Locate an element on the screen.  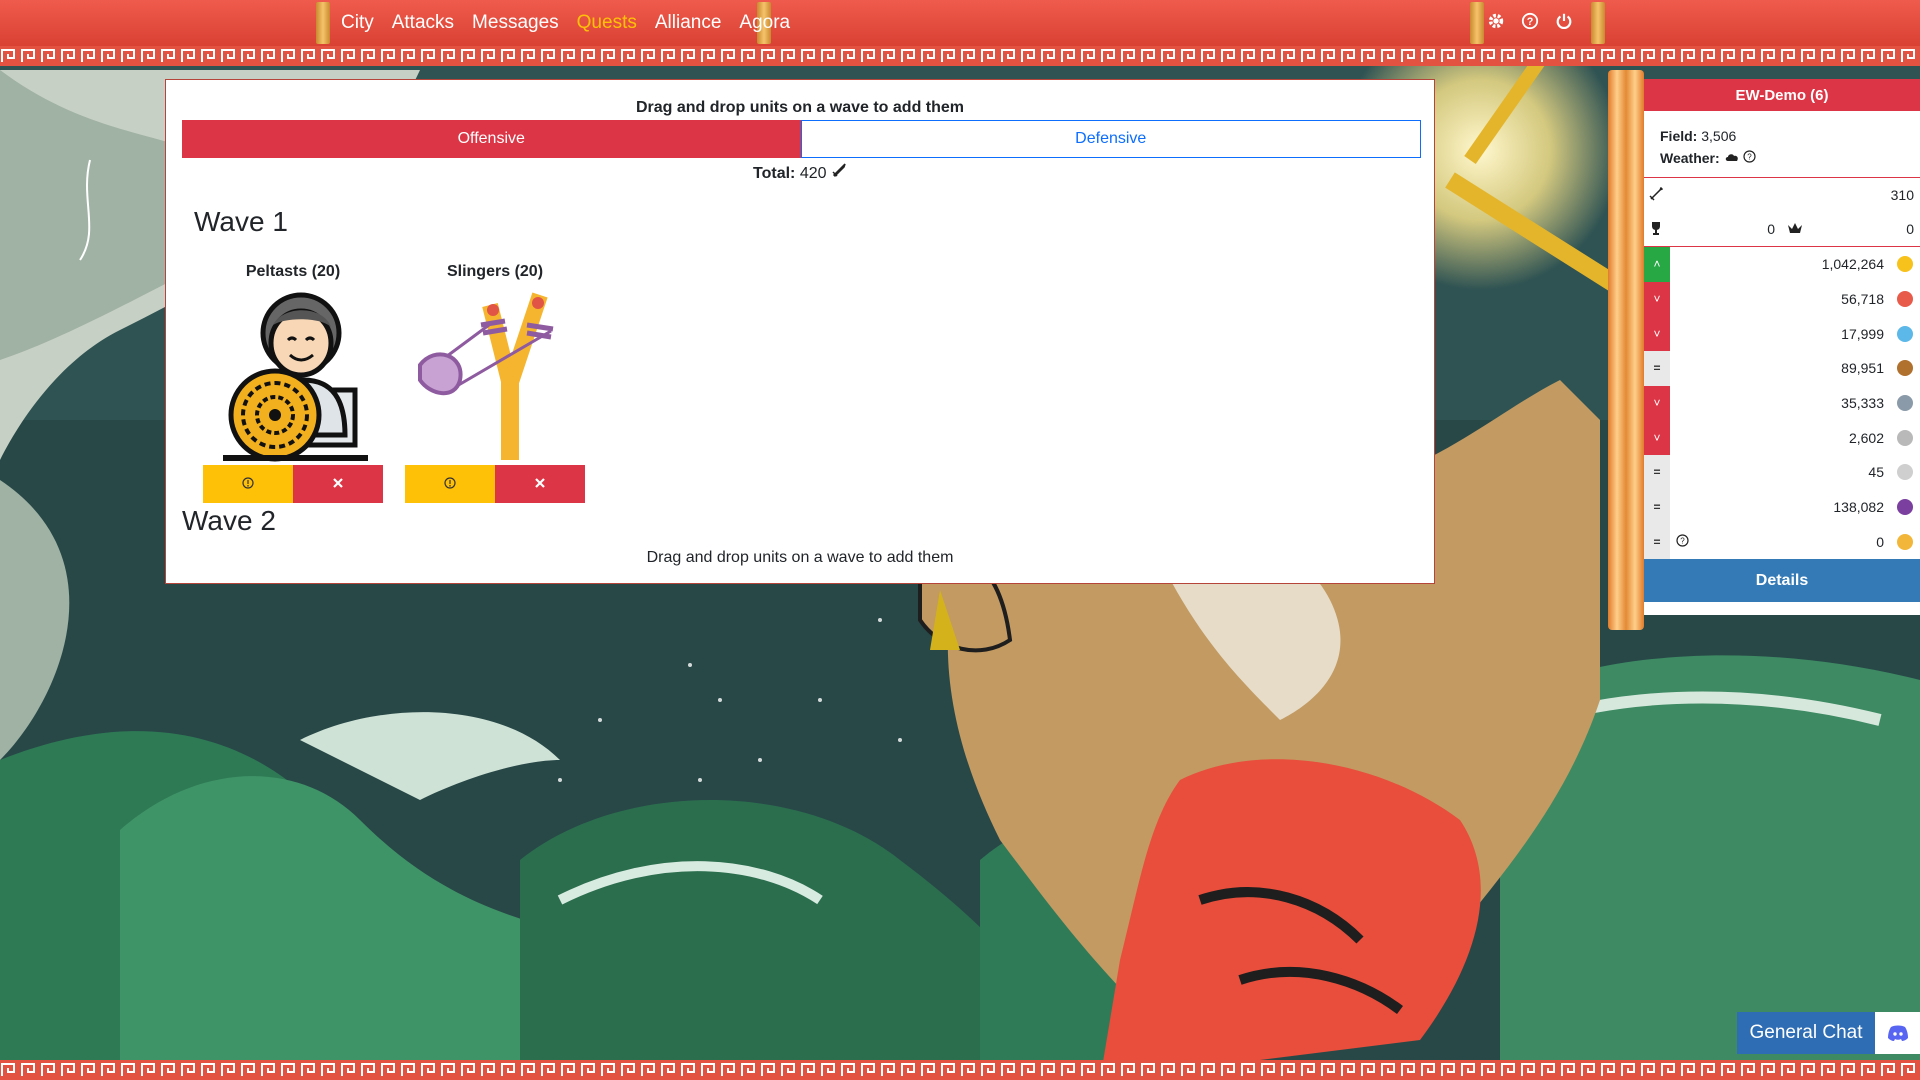
unit-card-peltasts: Peltasts (20) is located at coordinates (293, 383).